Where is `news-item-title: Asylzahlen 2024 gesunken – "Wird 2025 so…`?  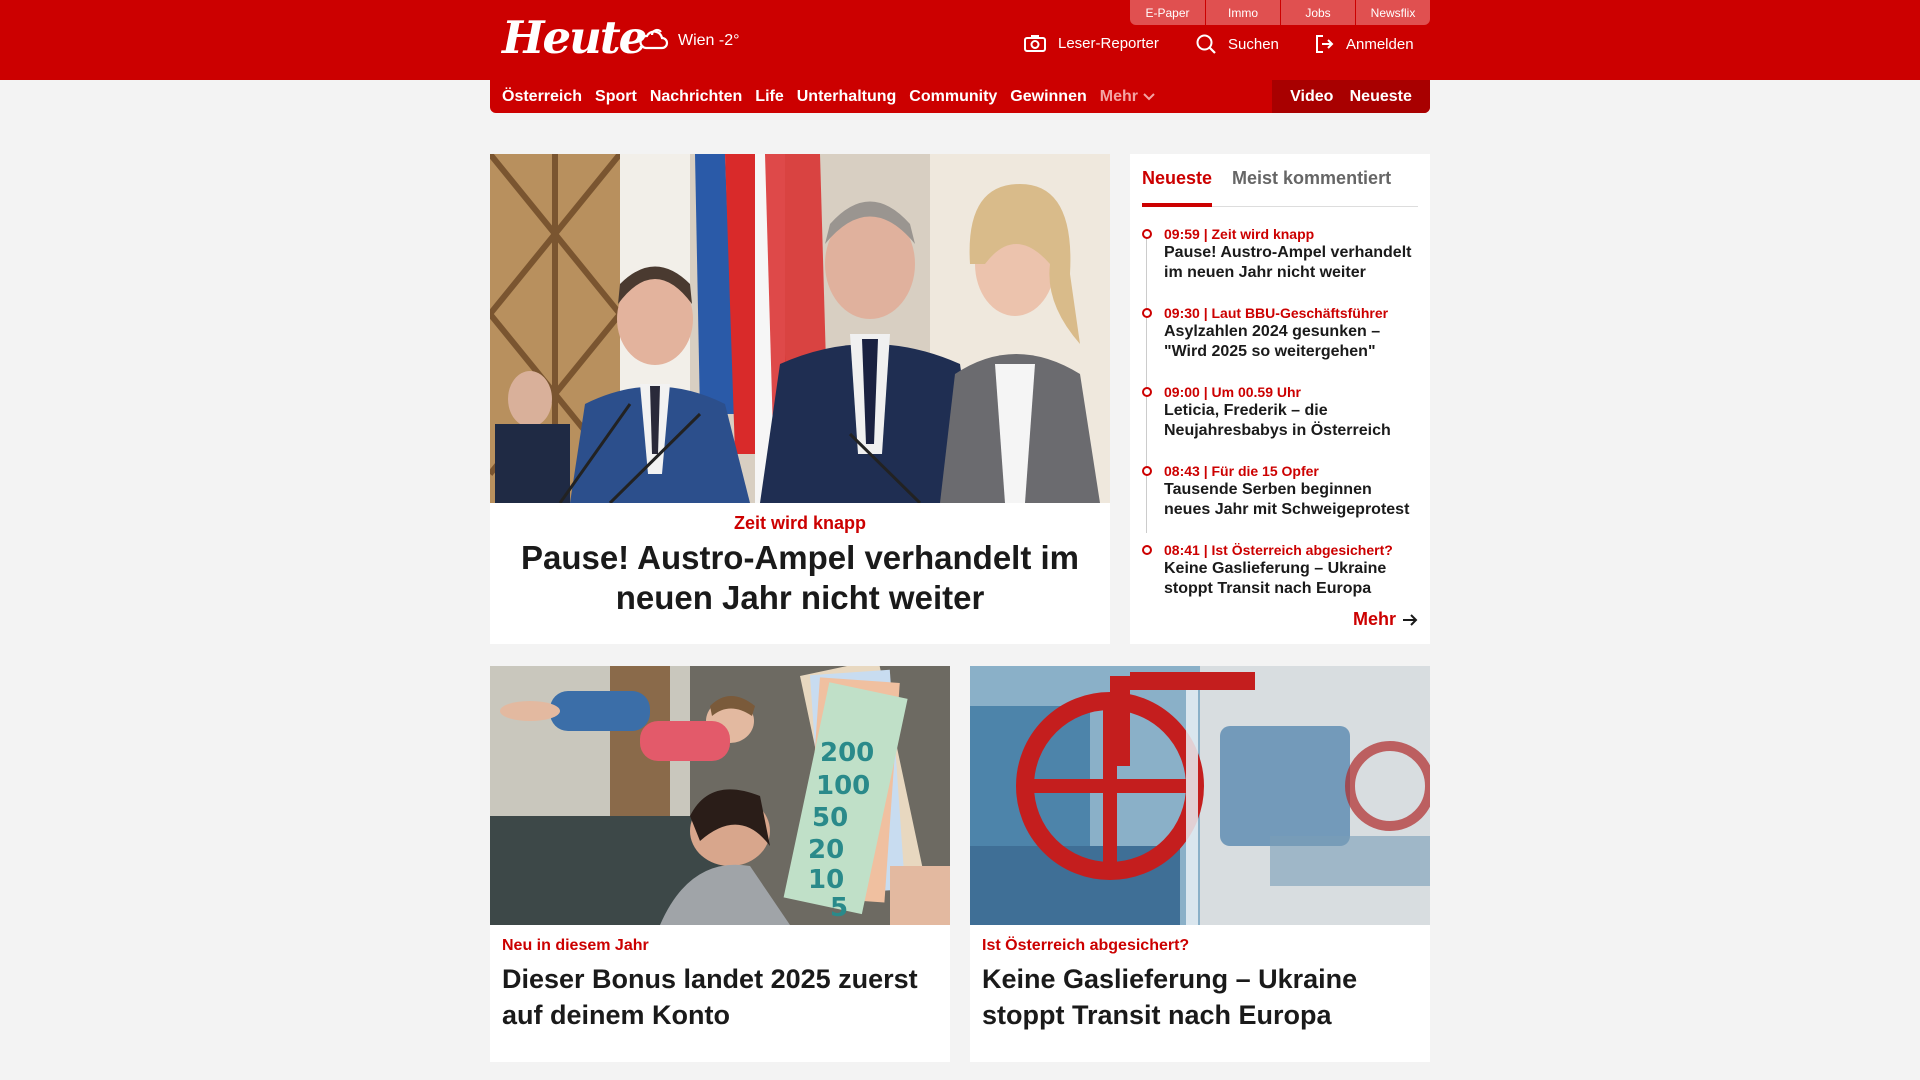 news-item-title: Asylzahlen 2024 gesunken – "Wird 2025 so… is located at coordinates (1291, 342).